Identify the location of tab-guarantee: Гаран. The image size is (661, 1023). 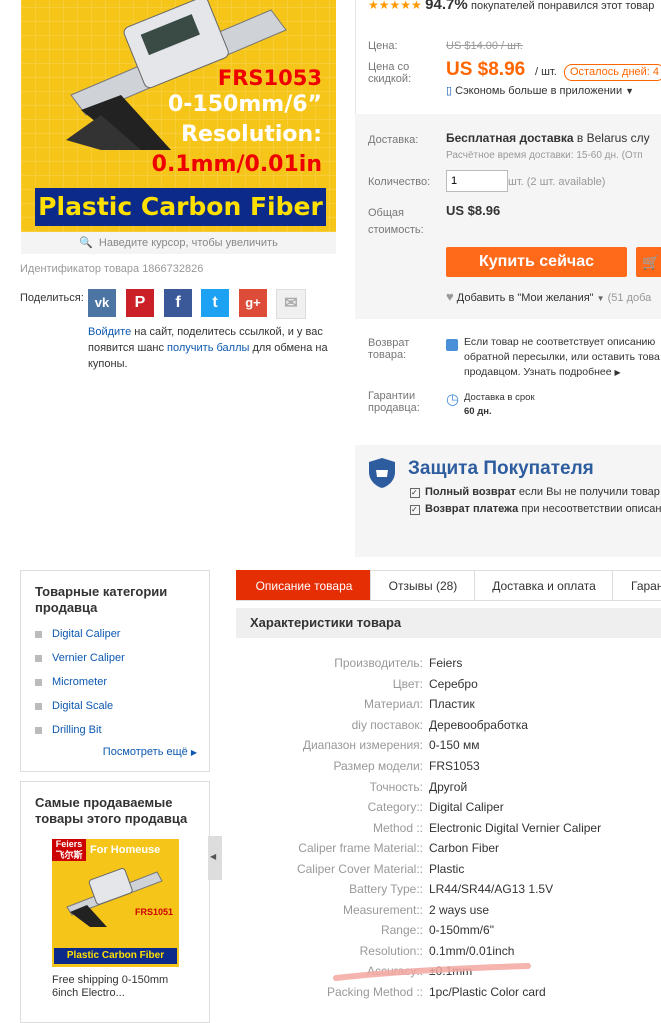
(636, 585).